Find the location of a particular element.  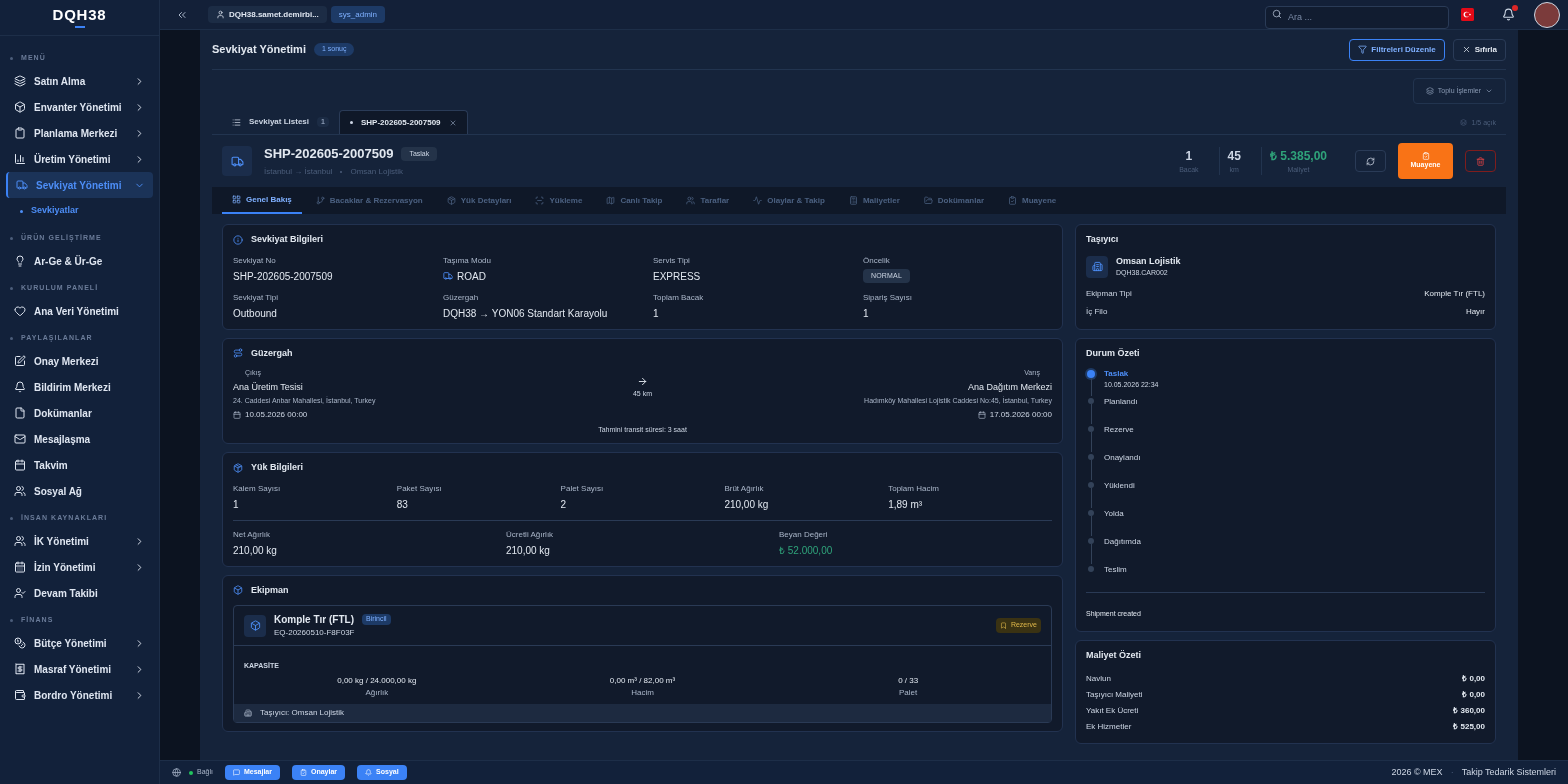

trash-icon is located at coordinates (1480, 161).